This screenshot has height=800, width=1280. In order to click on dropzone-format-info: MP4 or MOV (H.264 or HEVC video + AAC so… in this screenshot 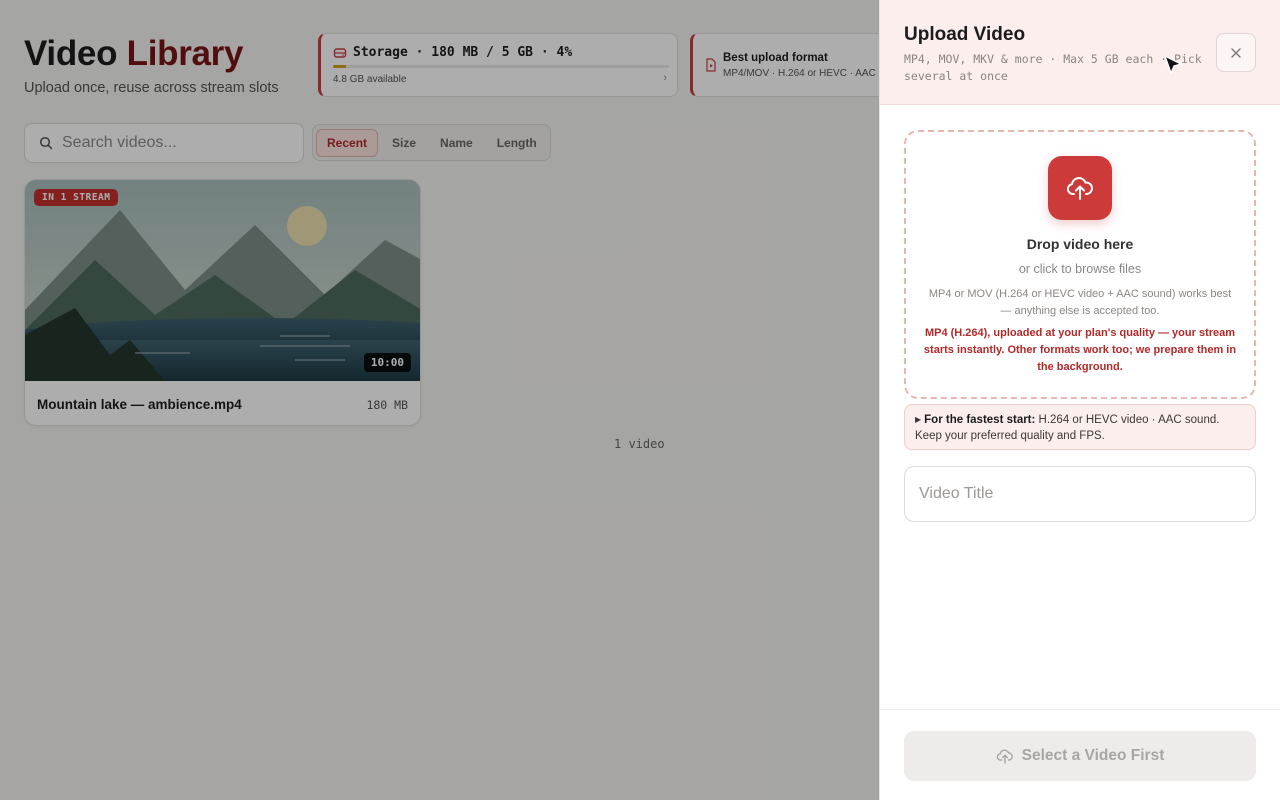, I will do `click(1080, 302)`.